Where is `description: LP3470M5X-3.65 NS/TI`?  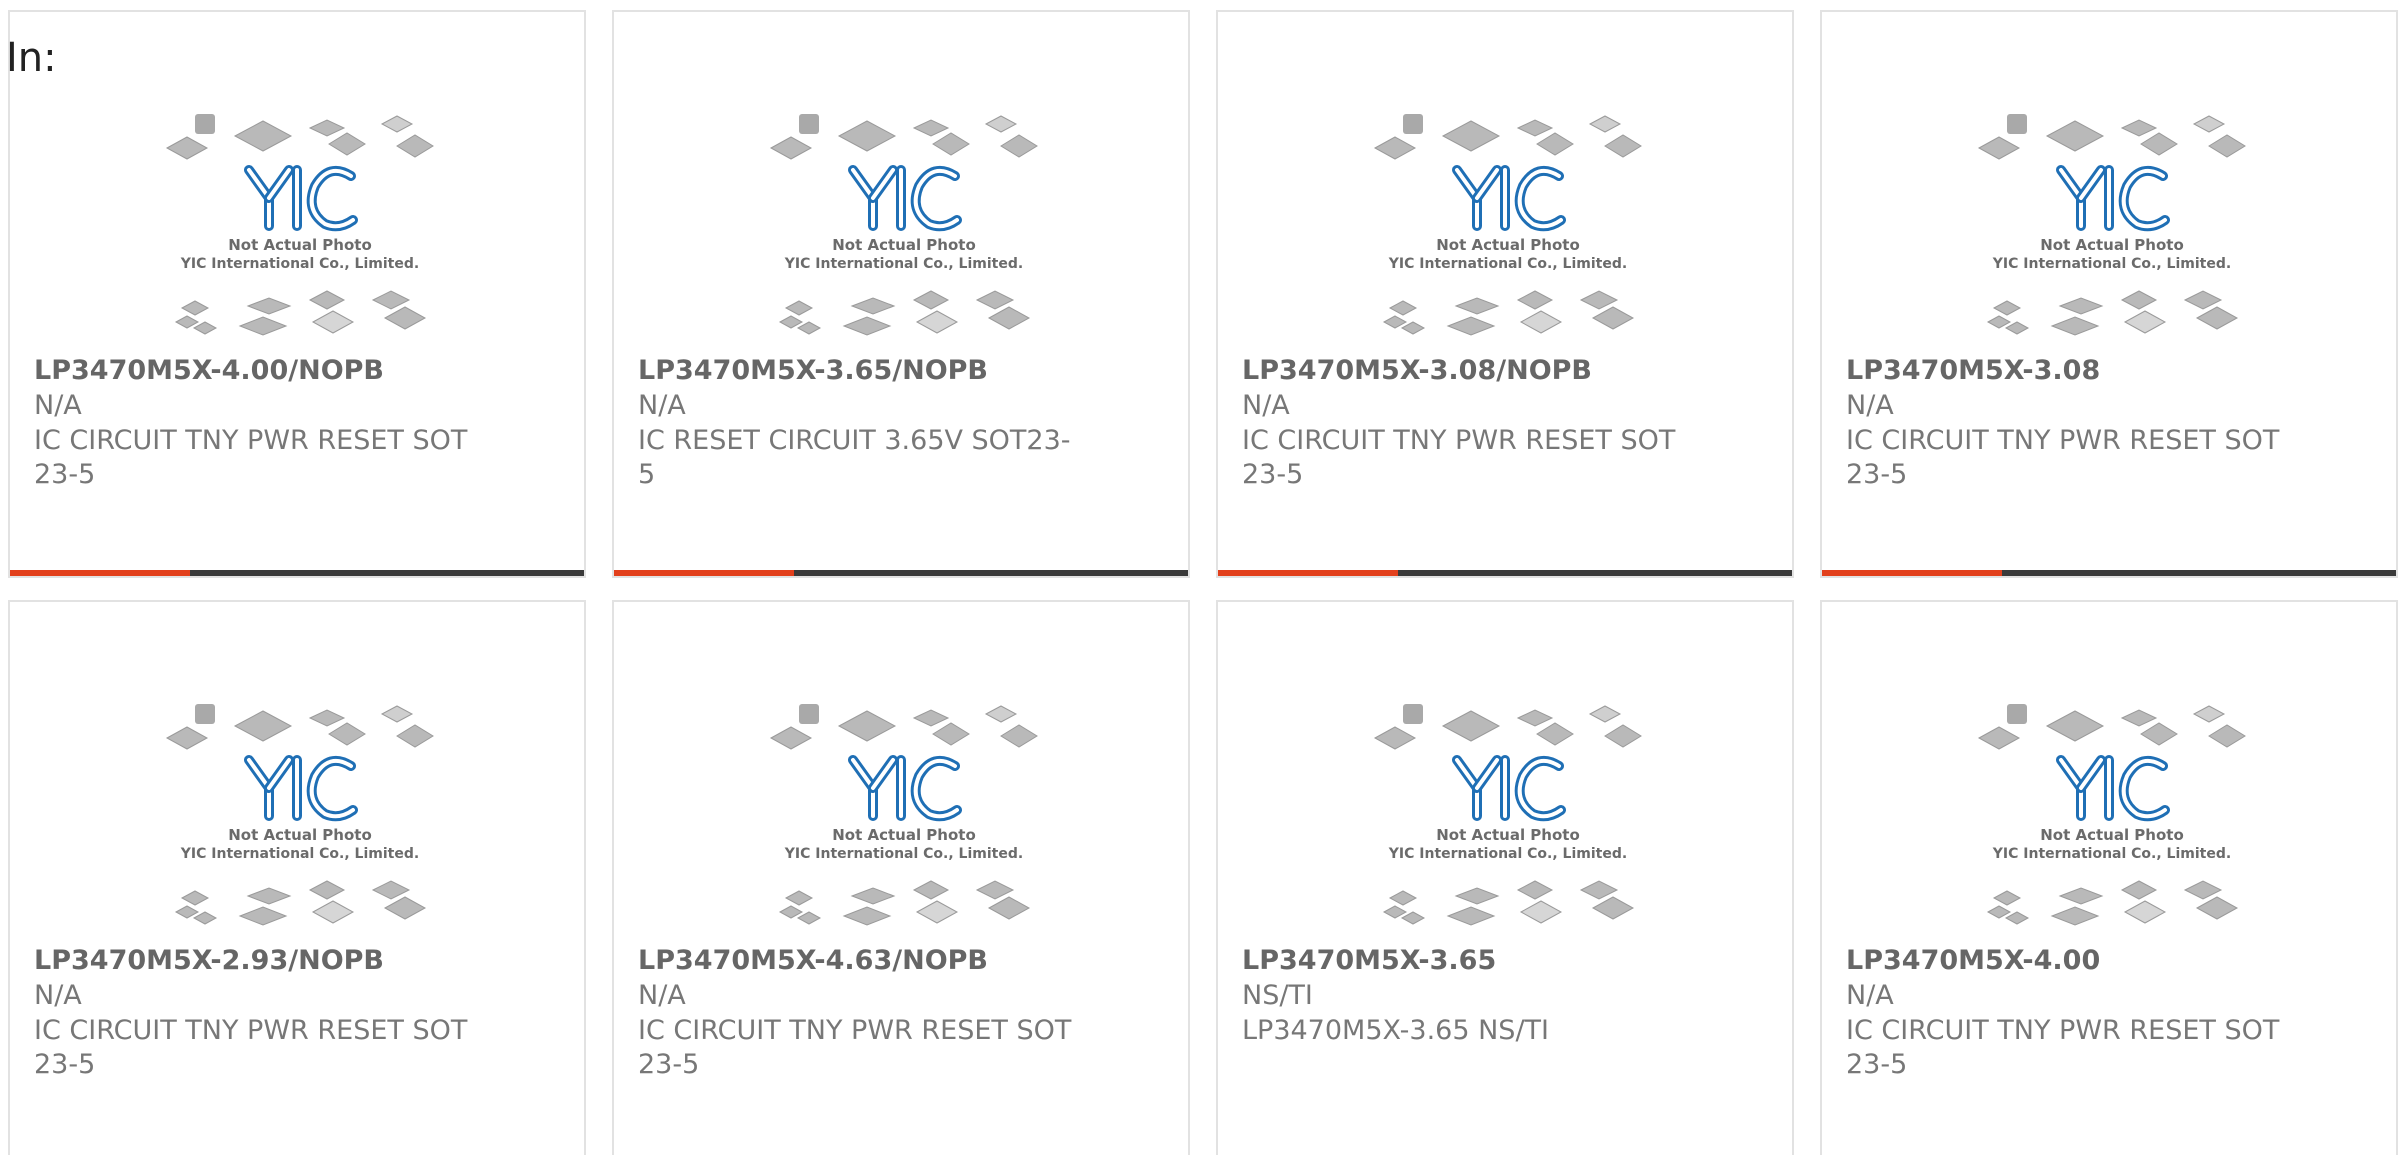
description: LP3470M5X-3.65 NS/TI is located at coordinates (1395, 1030).